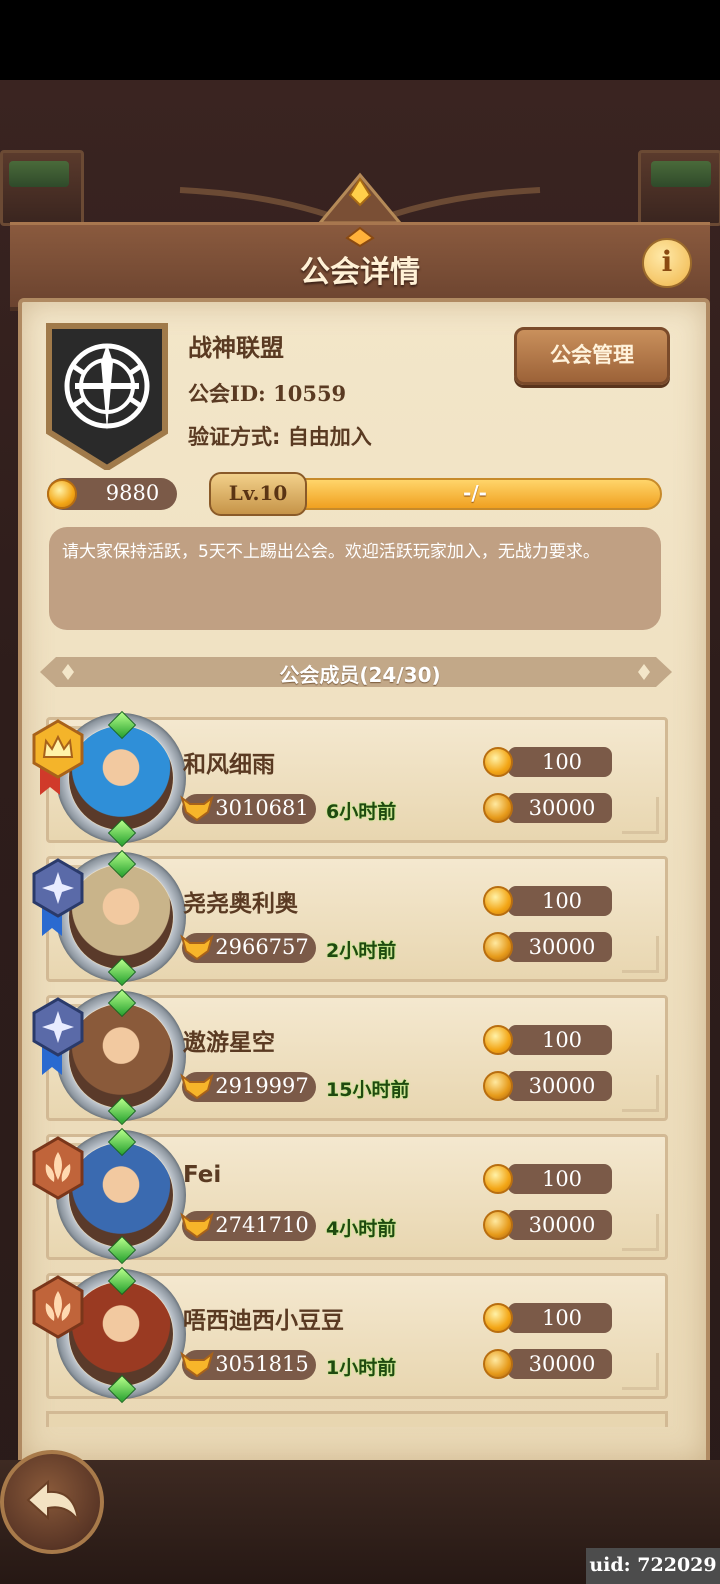 The height and width of the screenshot is (1584, 720). I want to click on member-name: 和风细雨, so click(229, 765).